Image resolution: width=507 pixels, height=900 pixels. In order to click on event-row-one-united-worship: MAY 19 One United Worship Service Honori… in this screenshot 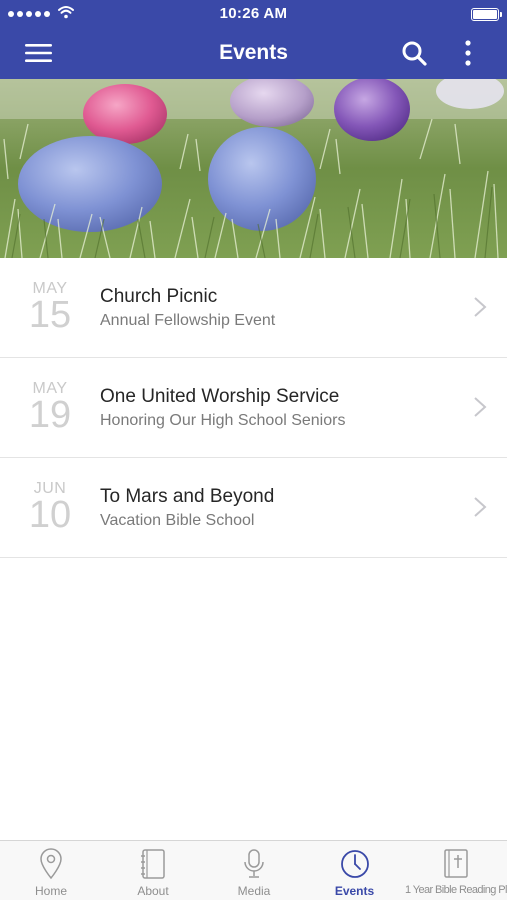, I will do `click(253, 408)`.